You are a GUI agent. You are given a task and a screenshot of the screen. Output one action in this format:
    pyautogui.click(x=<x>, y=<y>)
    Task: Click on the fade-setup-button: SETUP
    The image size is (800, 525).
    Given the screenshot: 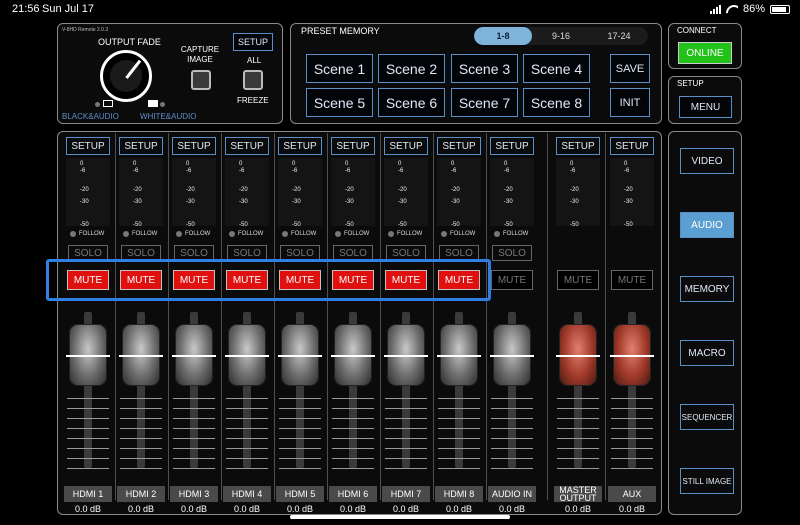 What is the action you would take?
    pyautogui.click(x=253, y=42)
    